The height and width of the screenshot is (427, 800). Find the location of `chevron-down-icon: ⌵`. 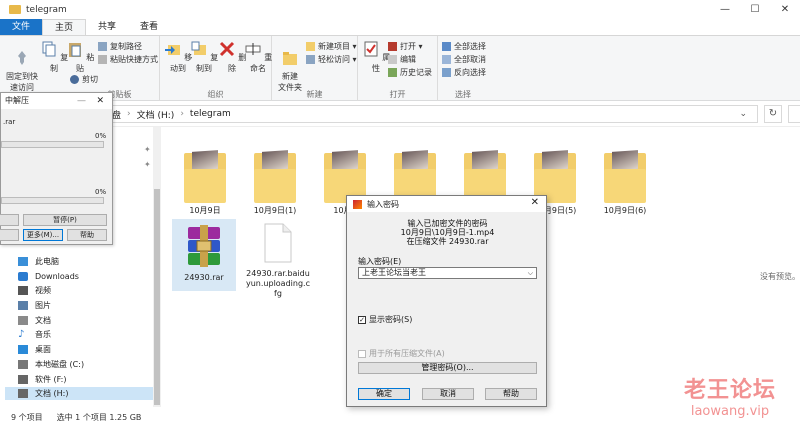

chevron-down-icon: ⌵ is located at coordinates (530, 273).